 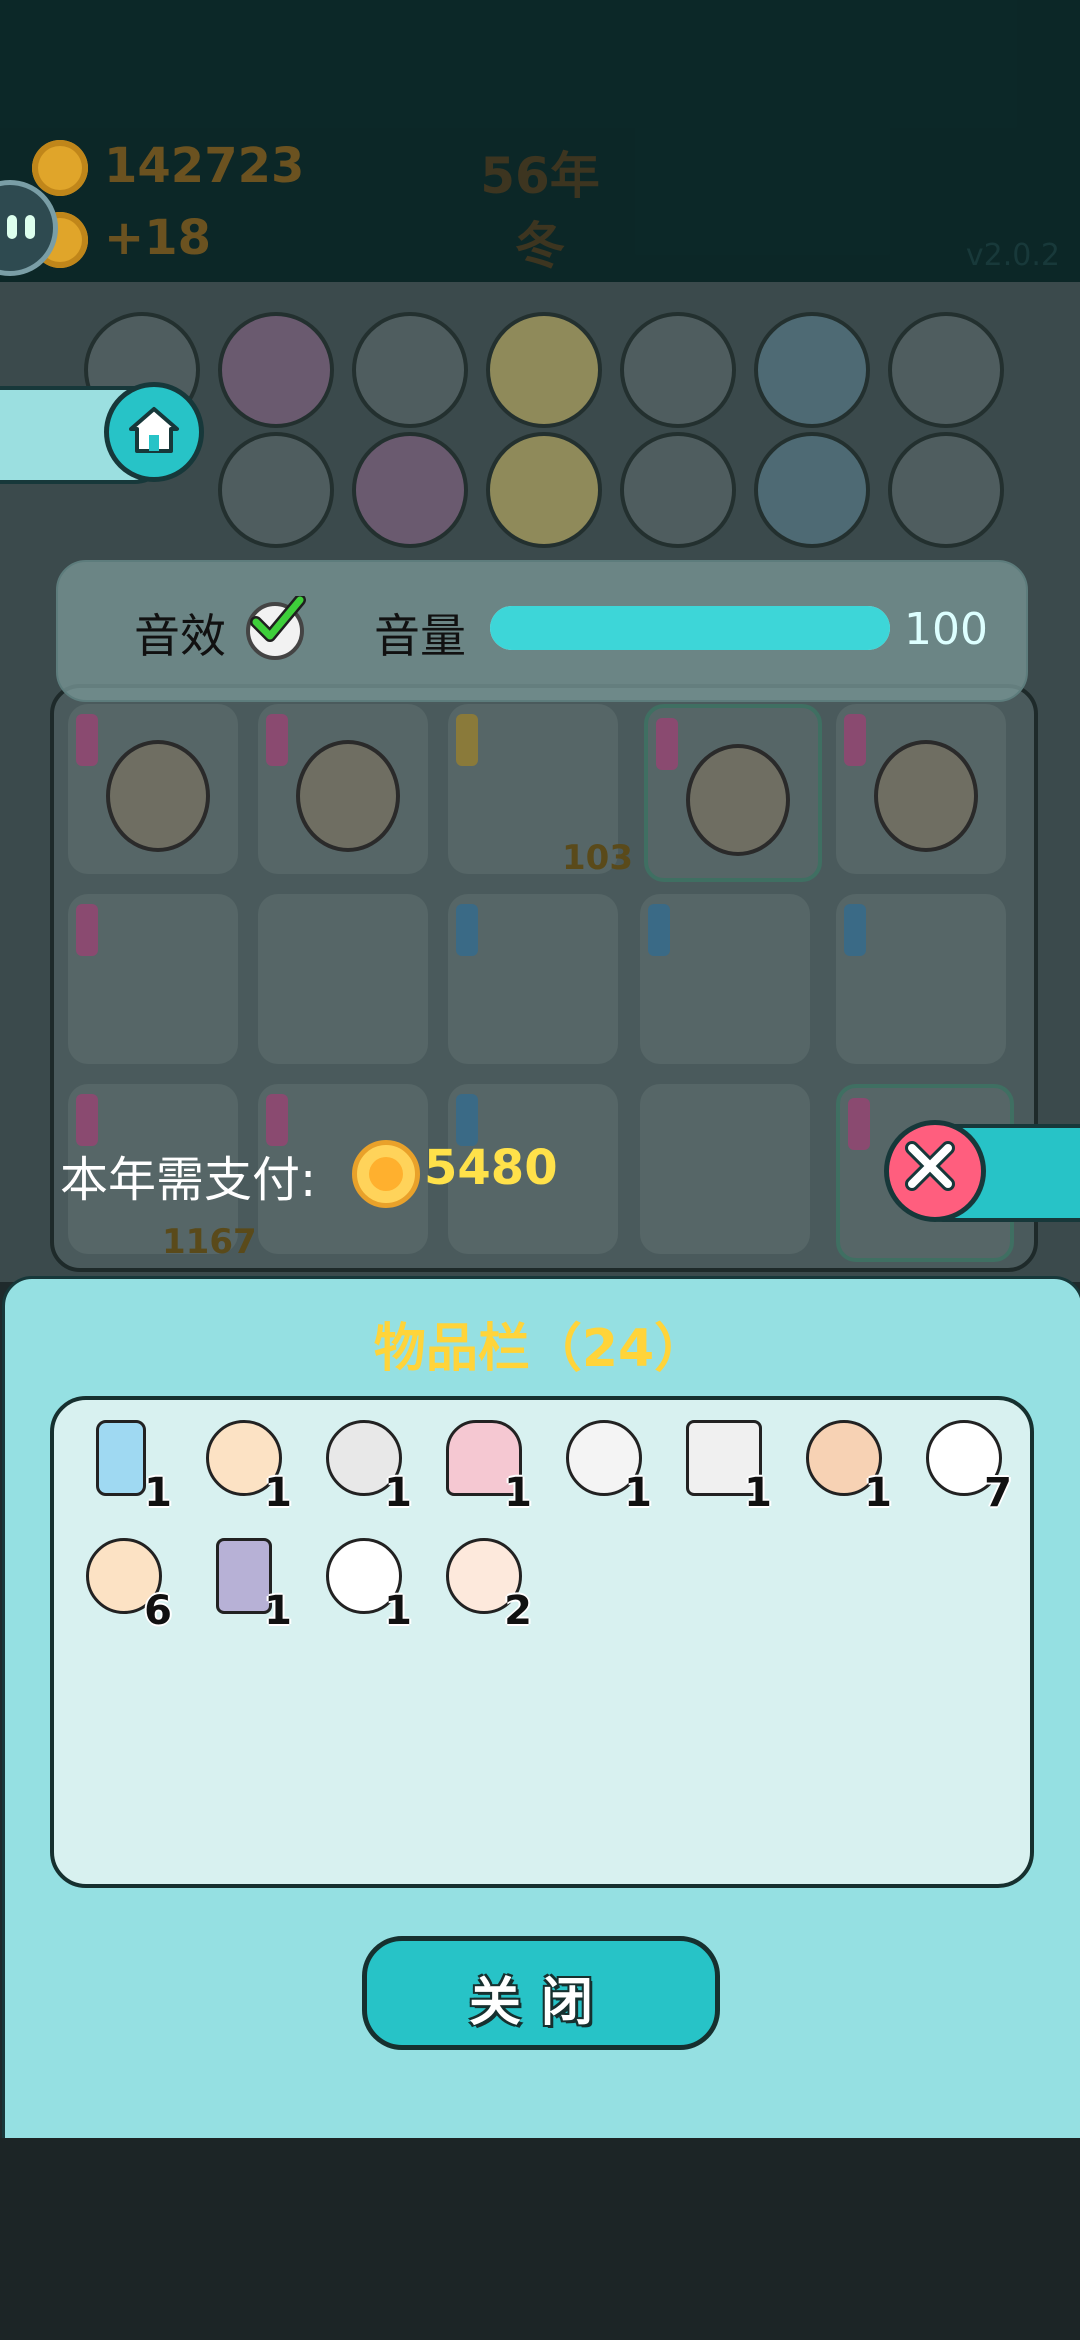 I want to click on grid-cell-empty, so click(x=343, y=979).